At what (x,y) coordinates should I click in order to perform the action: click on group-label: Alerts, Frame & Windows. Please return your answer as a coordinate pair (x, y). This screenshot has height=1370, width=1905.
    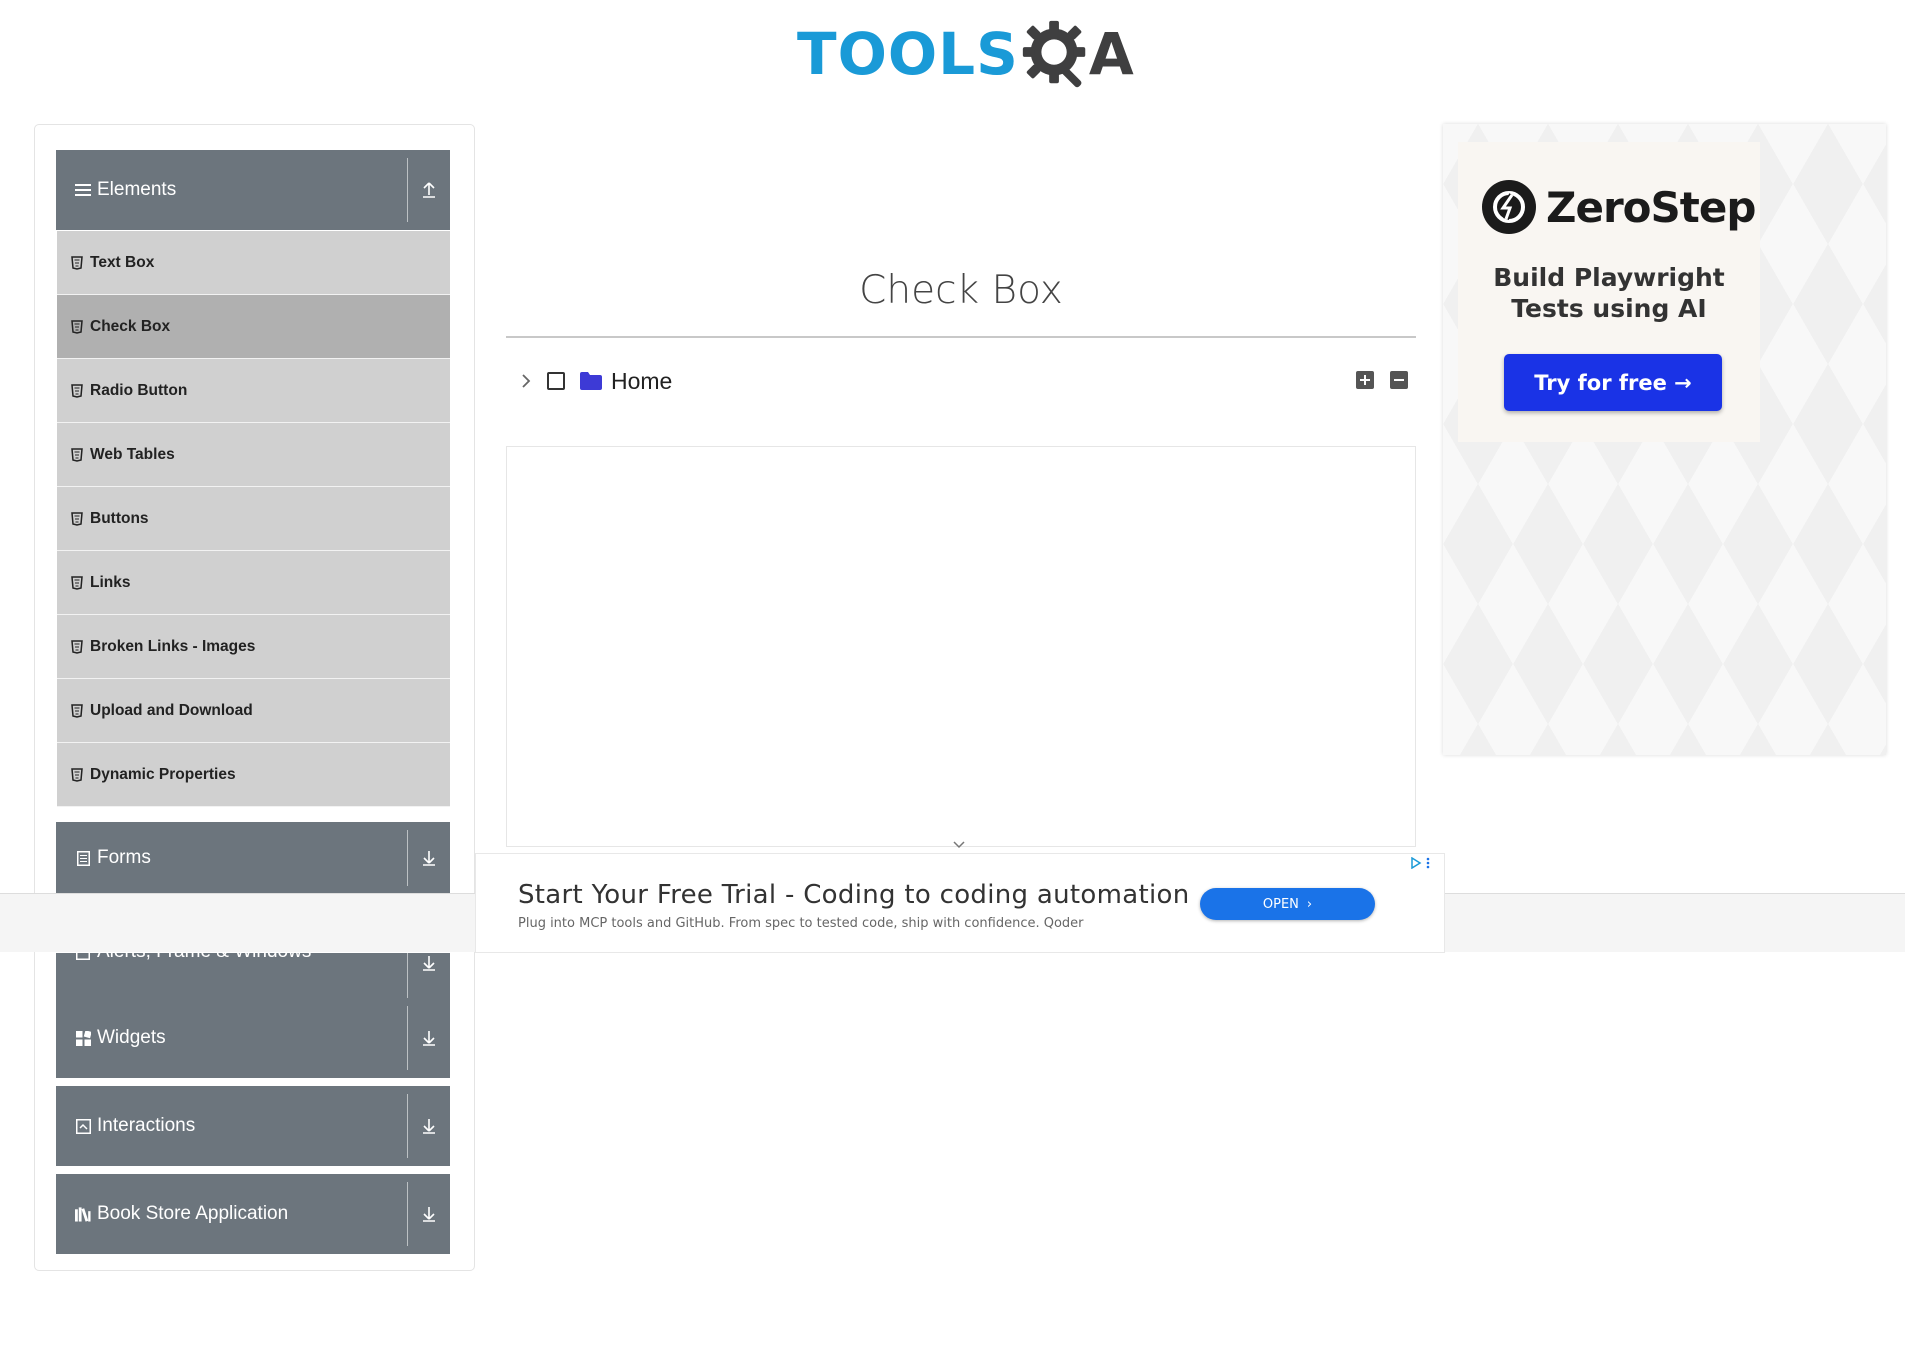
    Looking at the image, I should click on (204, 958).